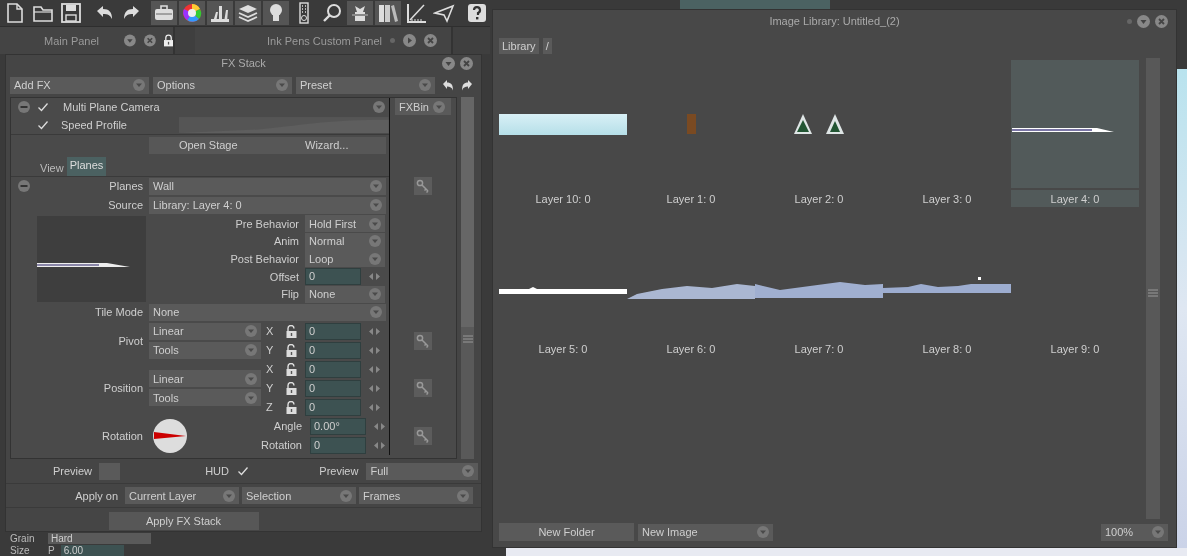 The height and width of the screenshot is (556, 1187). Describe the element at coordinates (819, 283) in the screenshot. I see `library-item: Layer 7: 0` at that location.